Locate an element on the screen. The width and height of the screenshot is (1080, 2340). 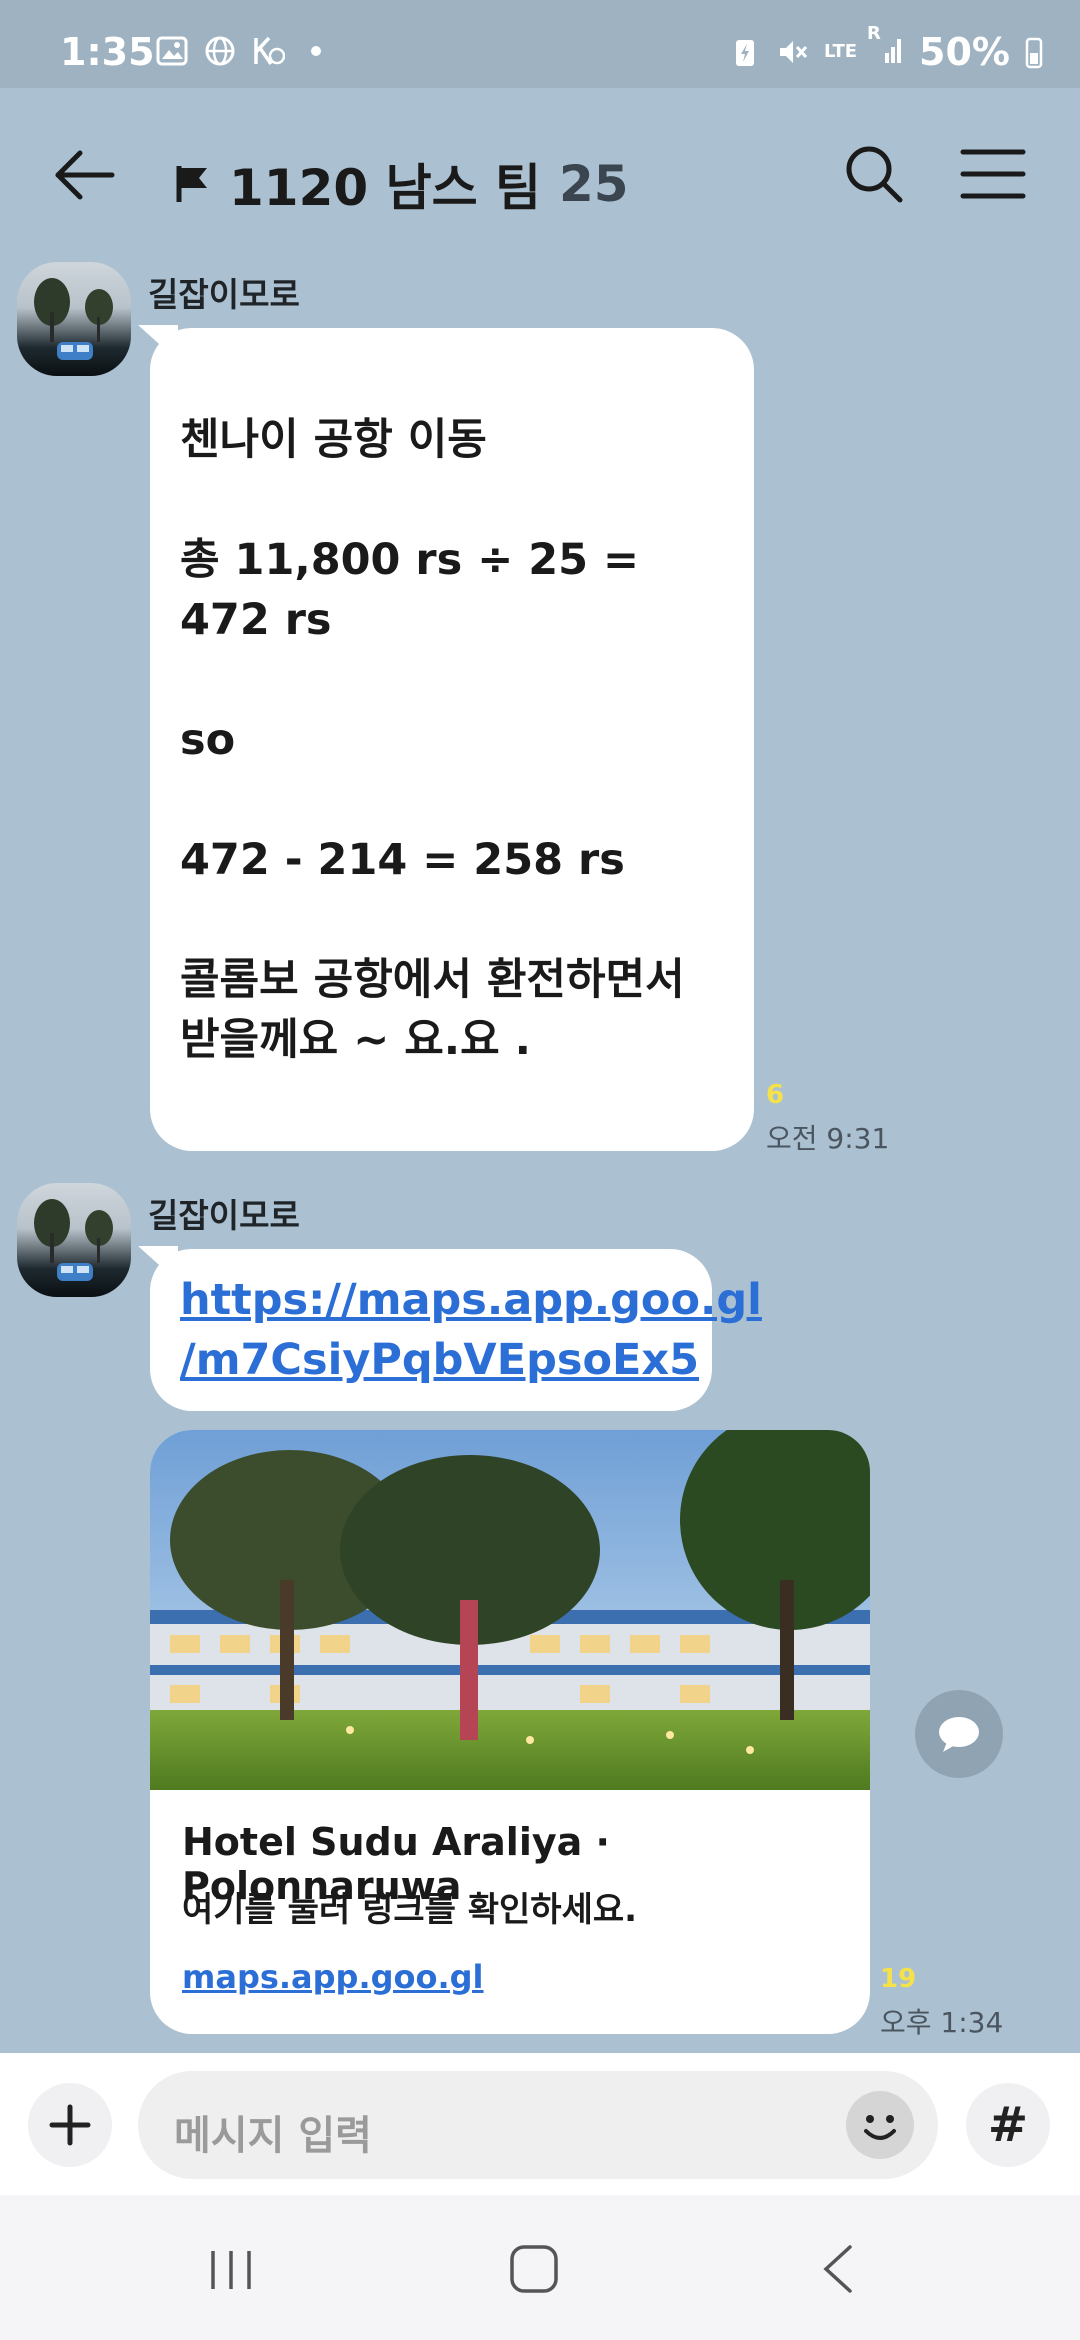
status-time: 1:35 is located at coordinates (107, 52).